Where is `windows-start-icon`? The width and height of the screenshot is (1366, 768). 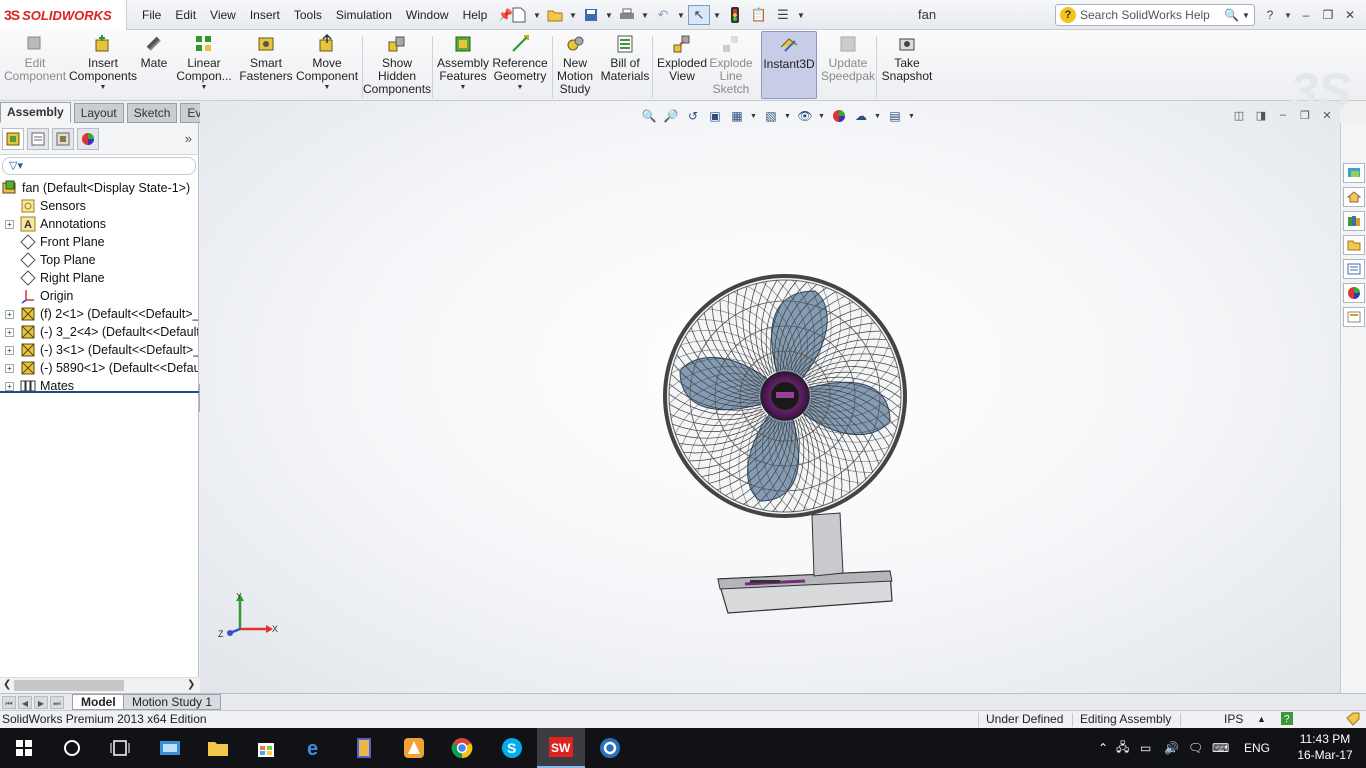
windows-start-icon is located at coordinates (24, 748).